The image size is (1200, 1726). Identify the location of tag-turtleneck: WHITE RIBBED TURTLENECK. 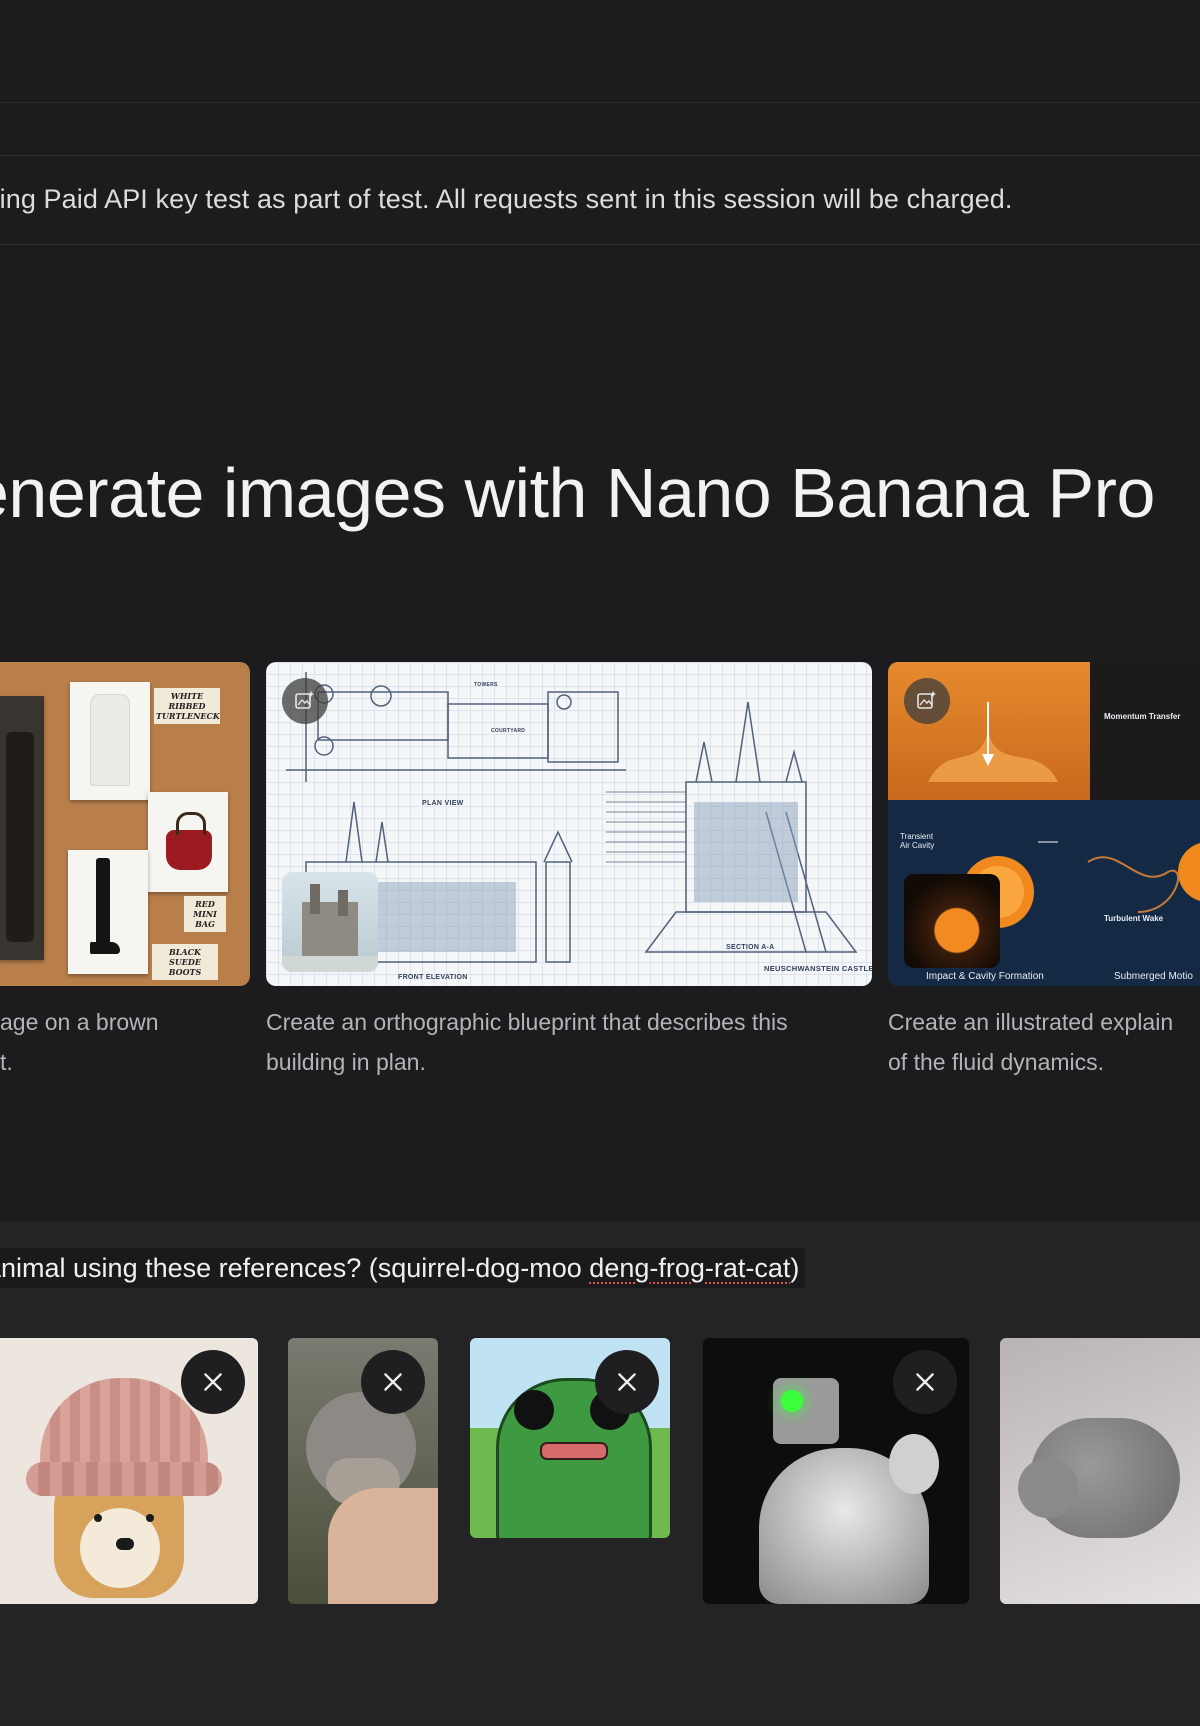
(187, 706).